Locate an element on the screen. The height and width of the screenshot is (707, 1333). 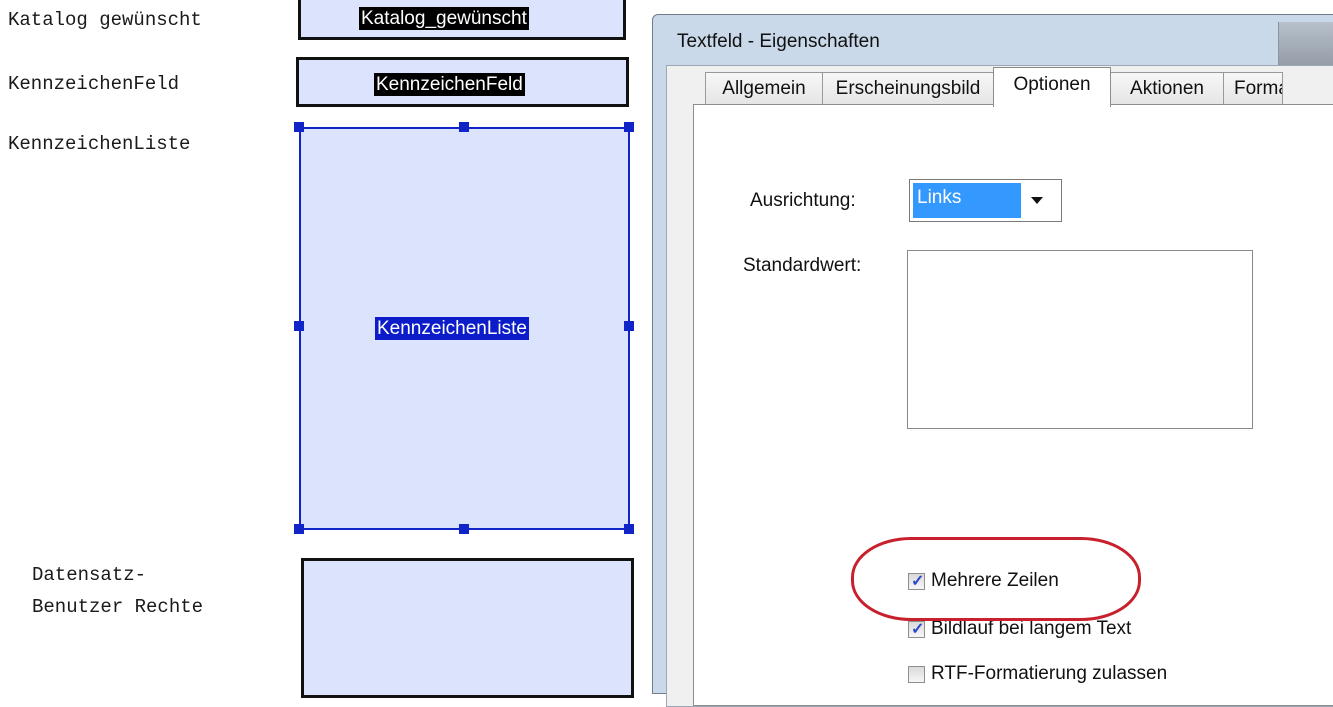
alignment-select: Links is located at coordinates (985, 200).